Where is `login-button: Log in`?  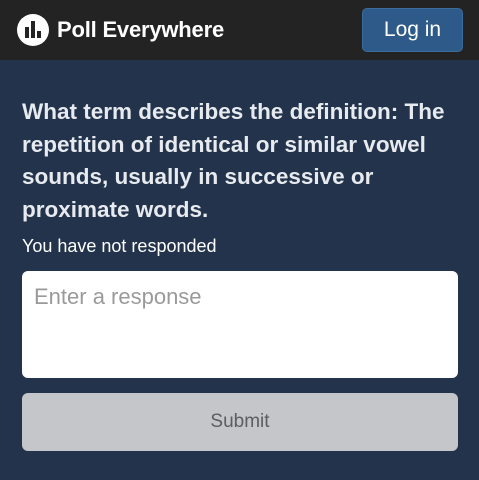
login-button: Log in is located at coordinates (412, 30).